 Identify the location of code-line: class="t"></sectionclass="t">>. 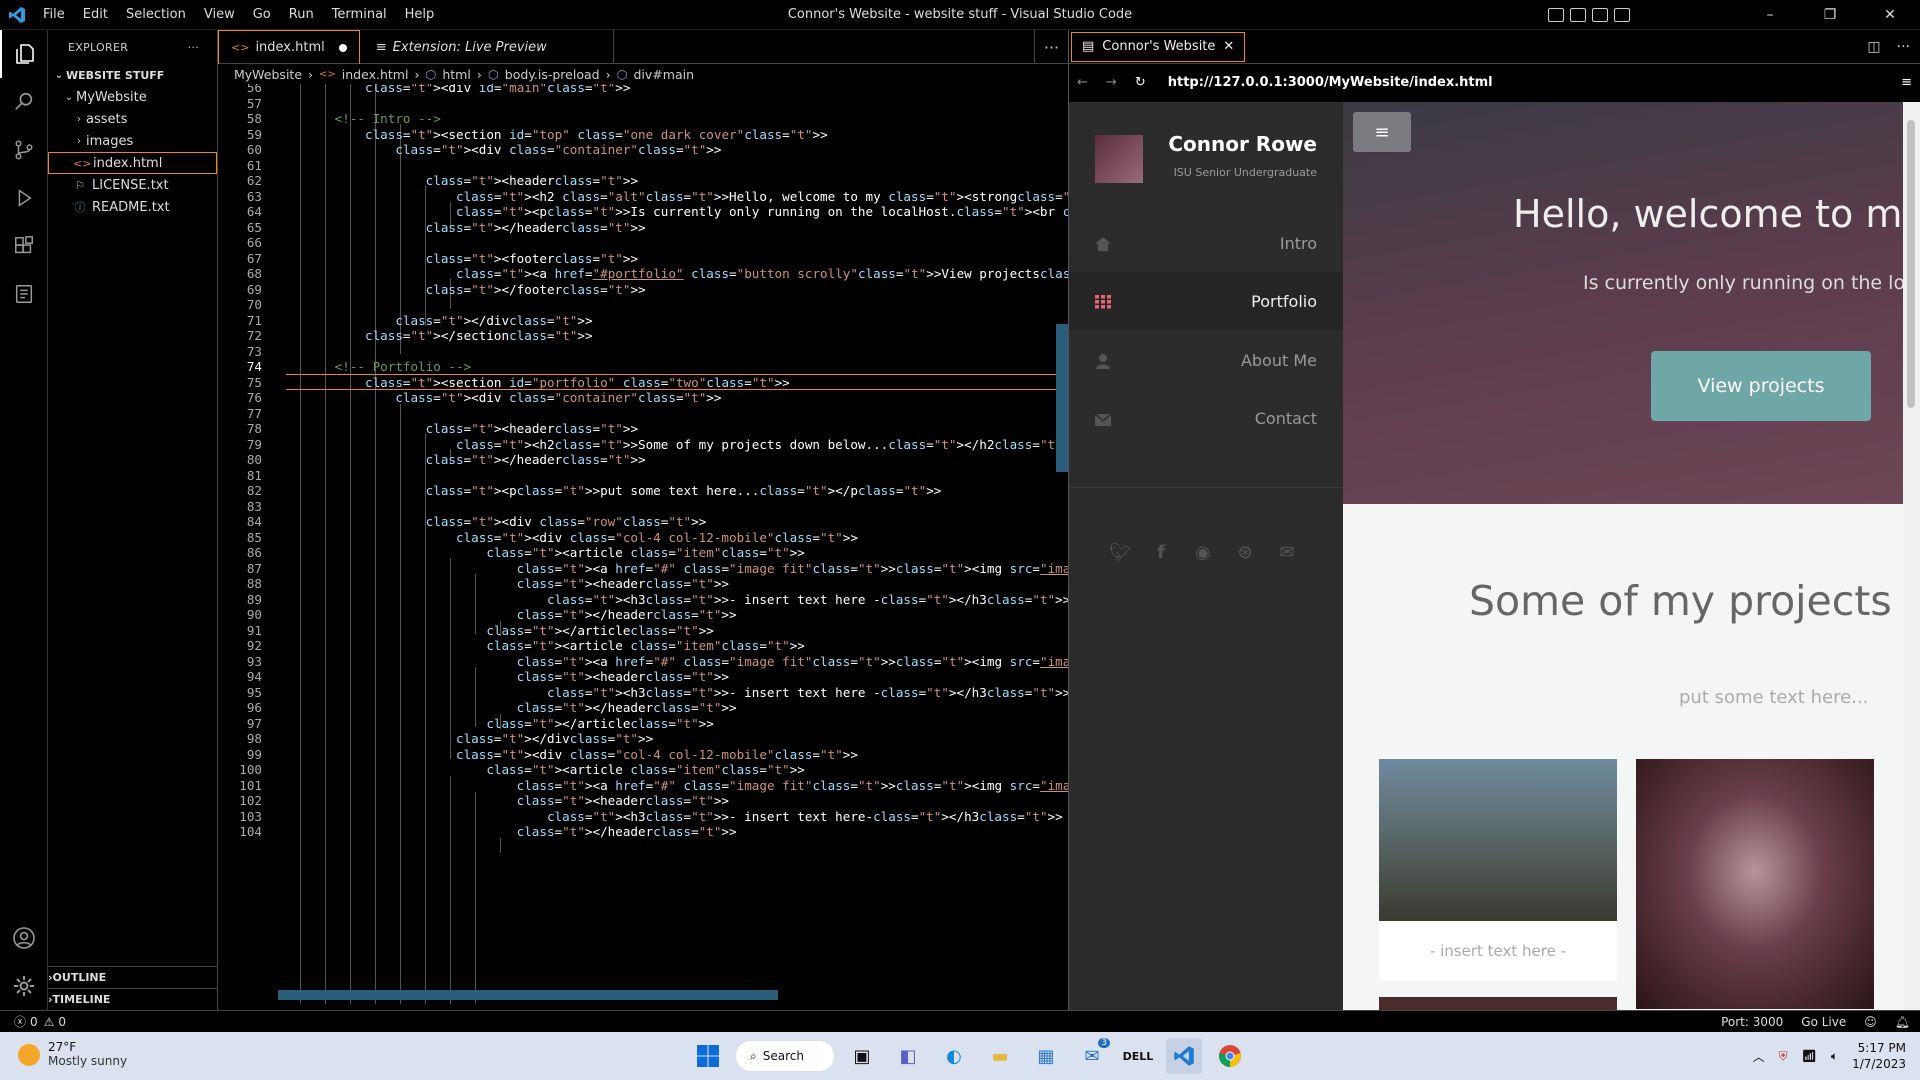
(433, 335).